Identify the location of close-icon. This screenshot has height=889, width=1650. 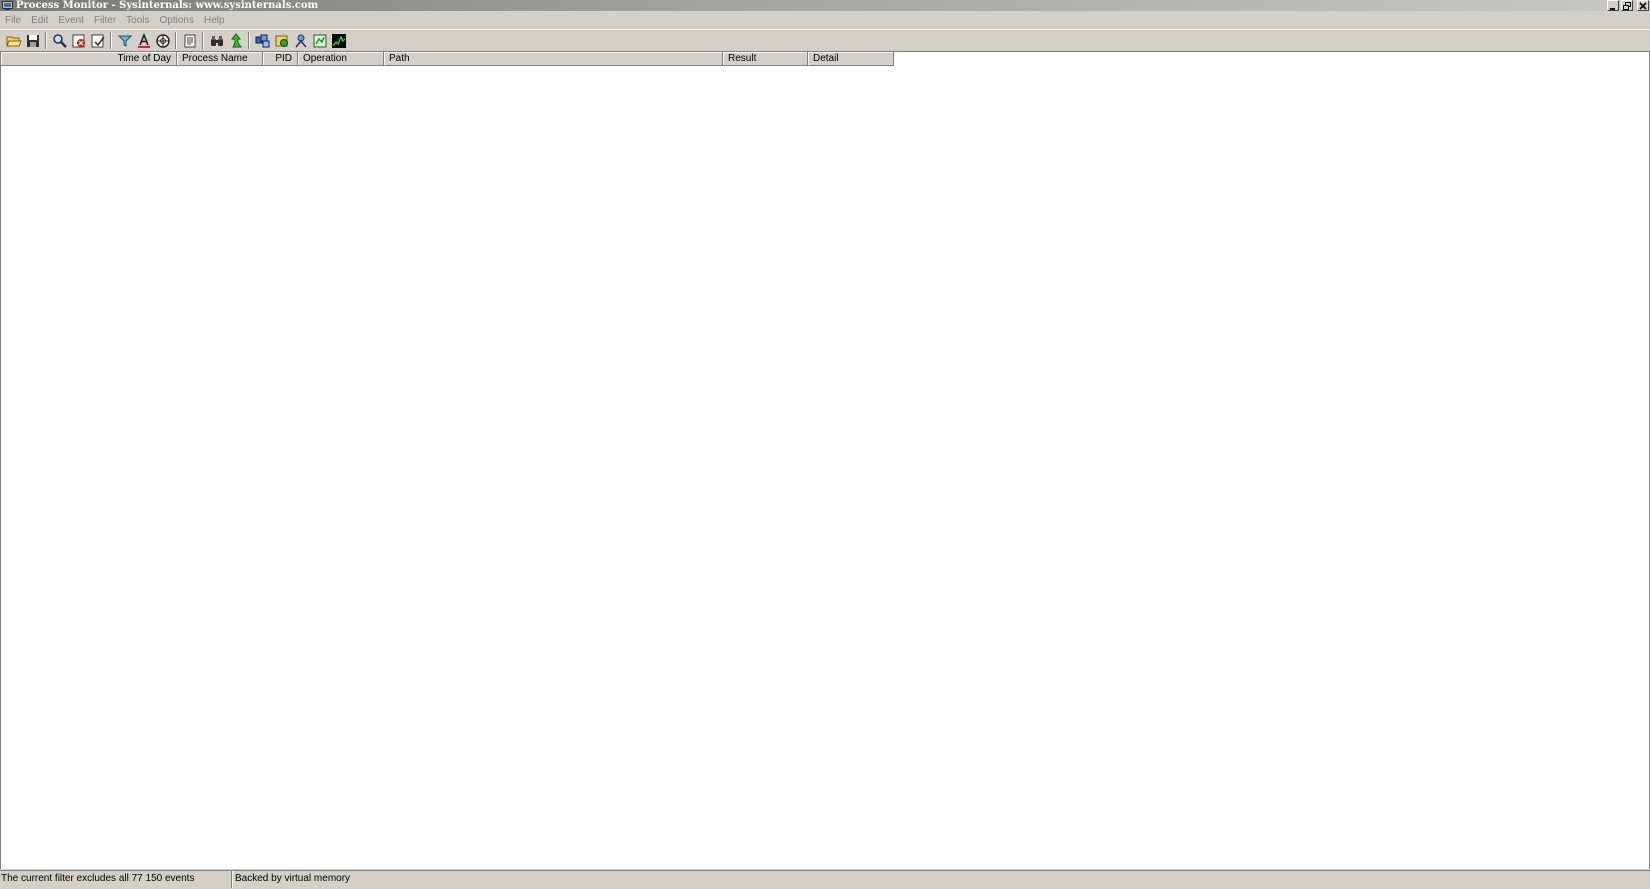
(1643, 5).